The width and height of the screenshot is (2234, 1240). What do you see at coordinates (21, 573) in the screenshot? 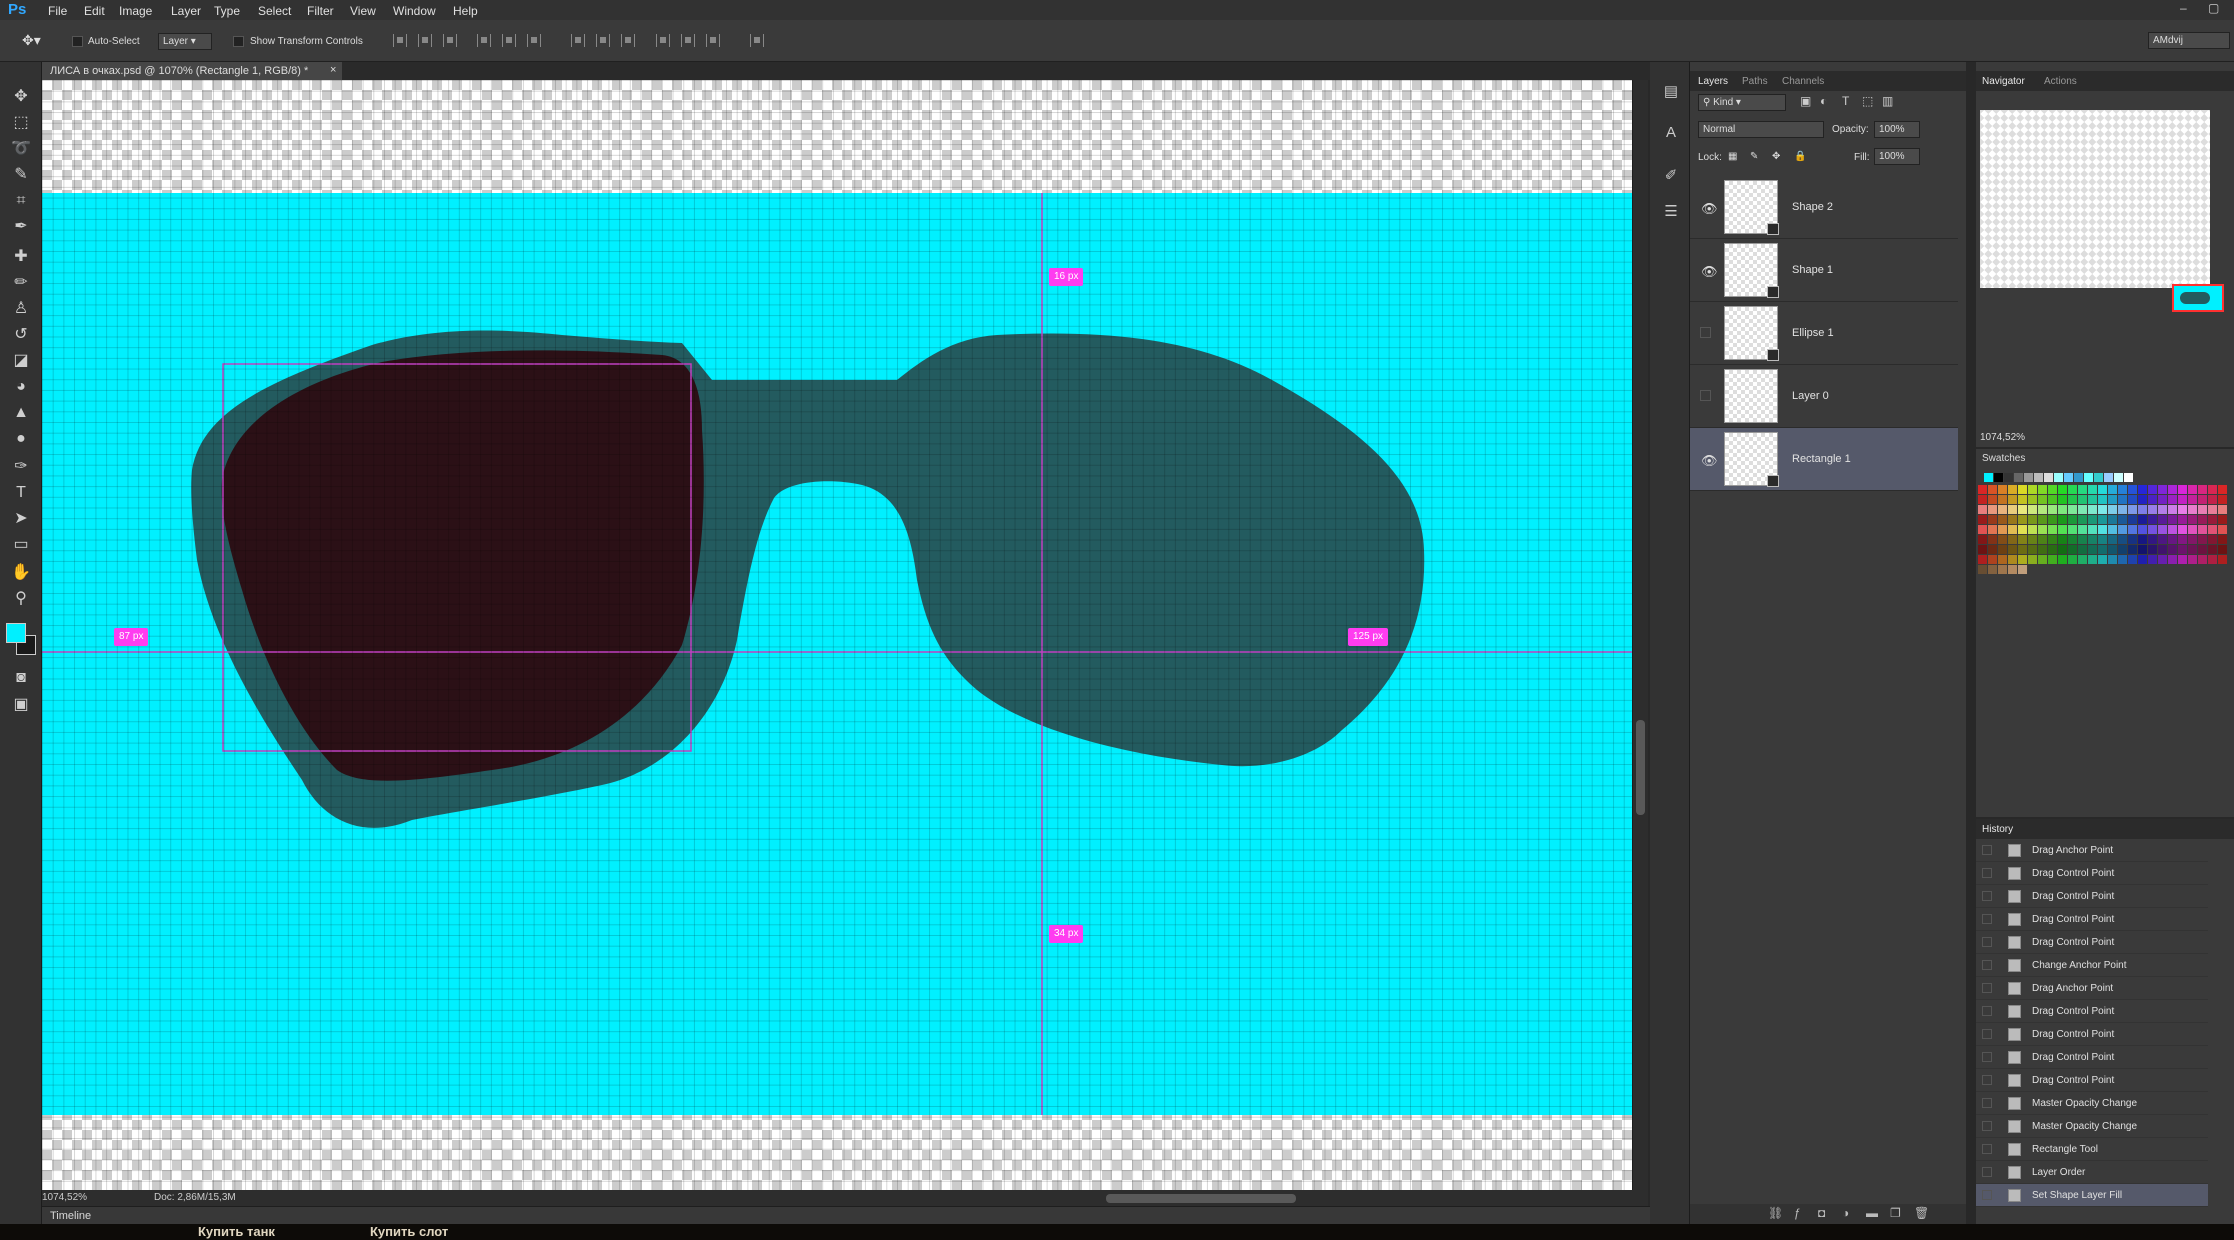
I see `hand-tool-icon: ✋` at bounding box center [21, 573].